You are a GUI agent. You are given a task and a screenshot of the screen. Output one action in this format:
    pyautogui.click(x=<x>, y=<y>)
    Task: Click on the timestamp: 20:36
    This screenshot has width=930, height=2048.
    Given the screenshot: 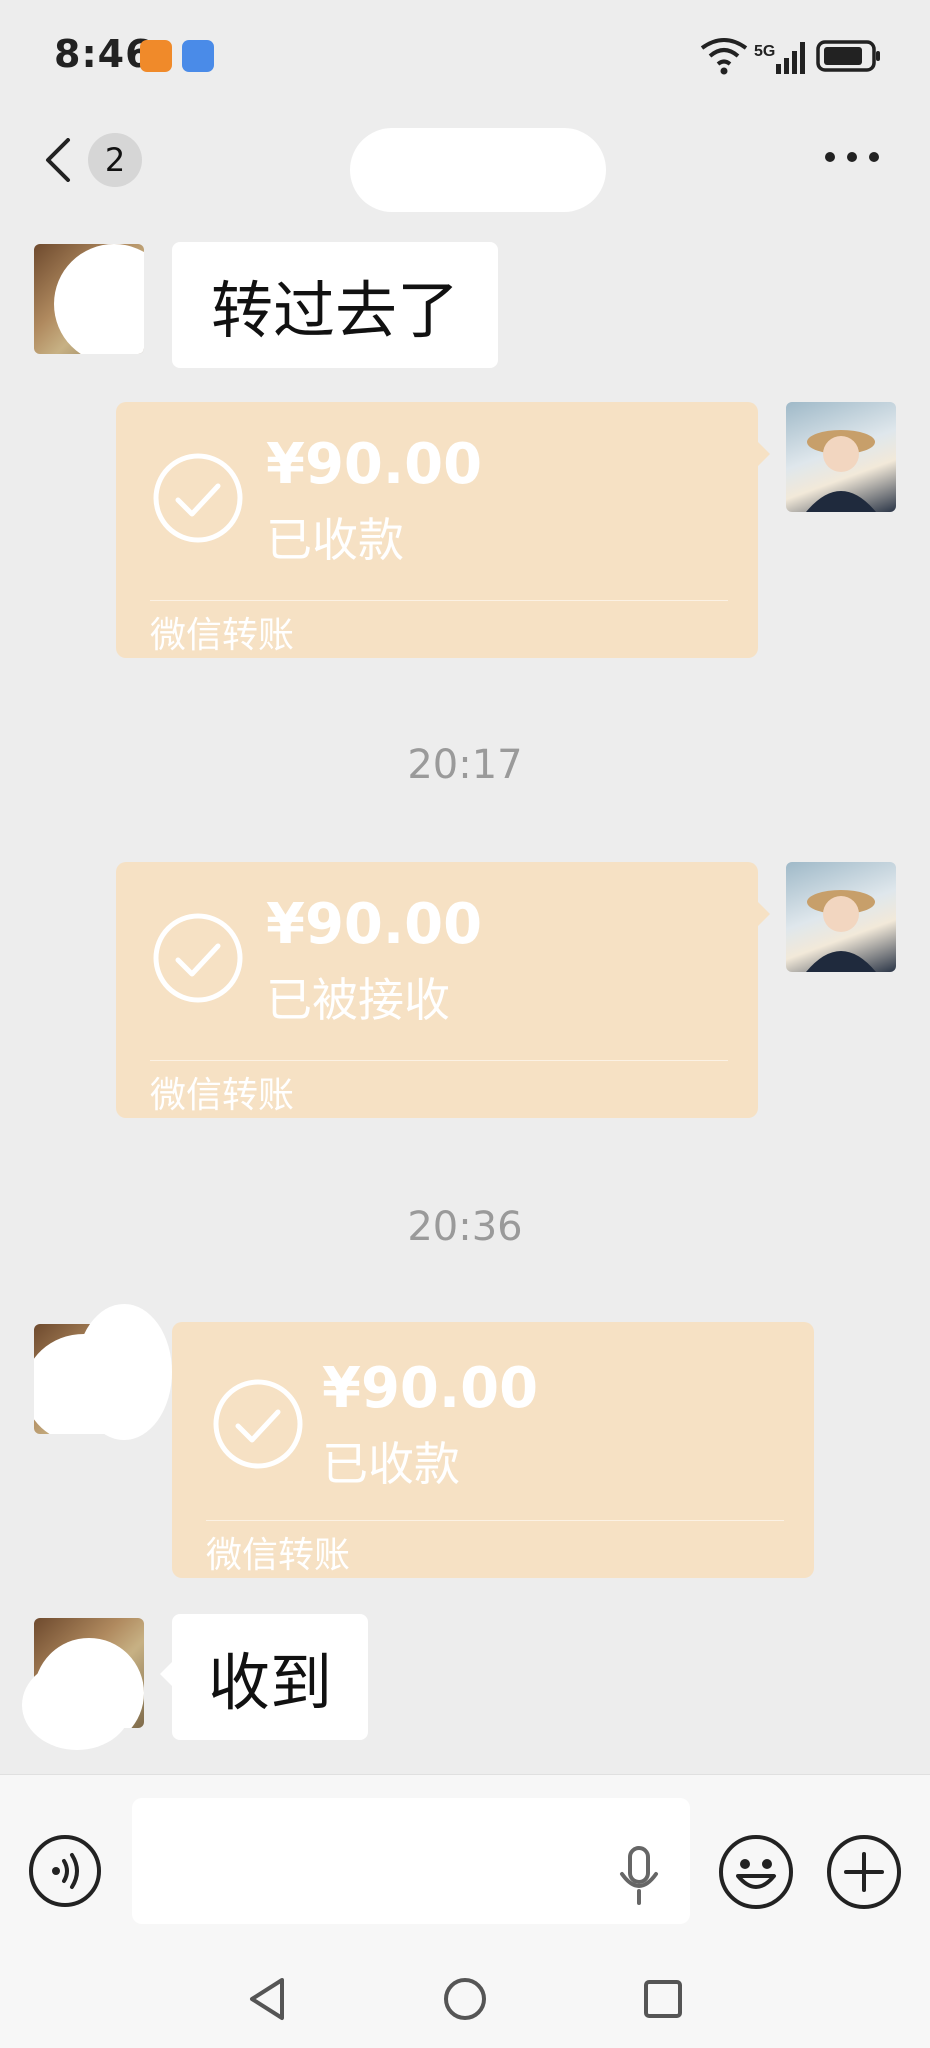 What is the action you would take?
    pyautogui.click(x=465, y=1227)
    